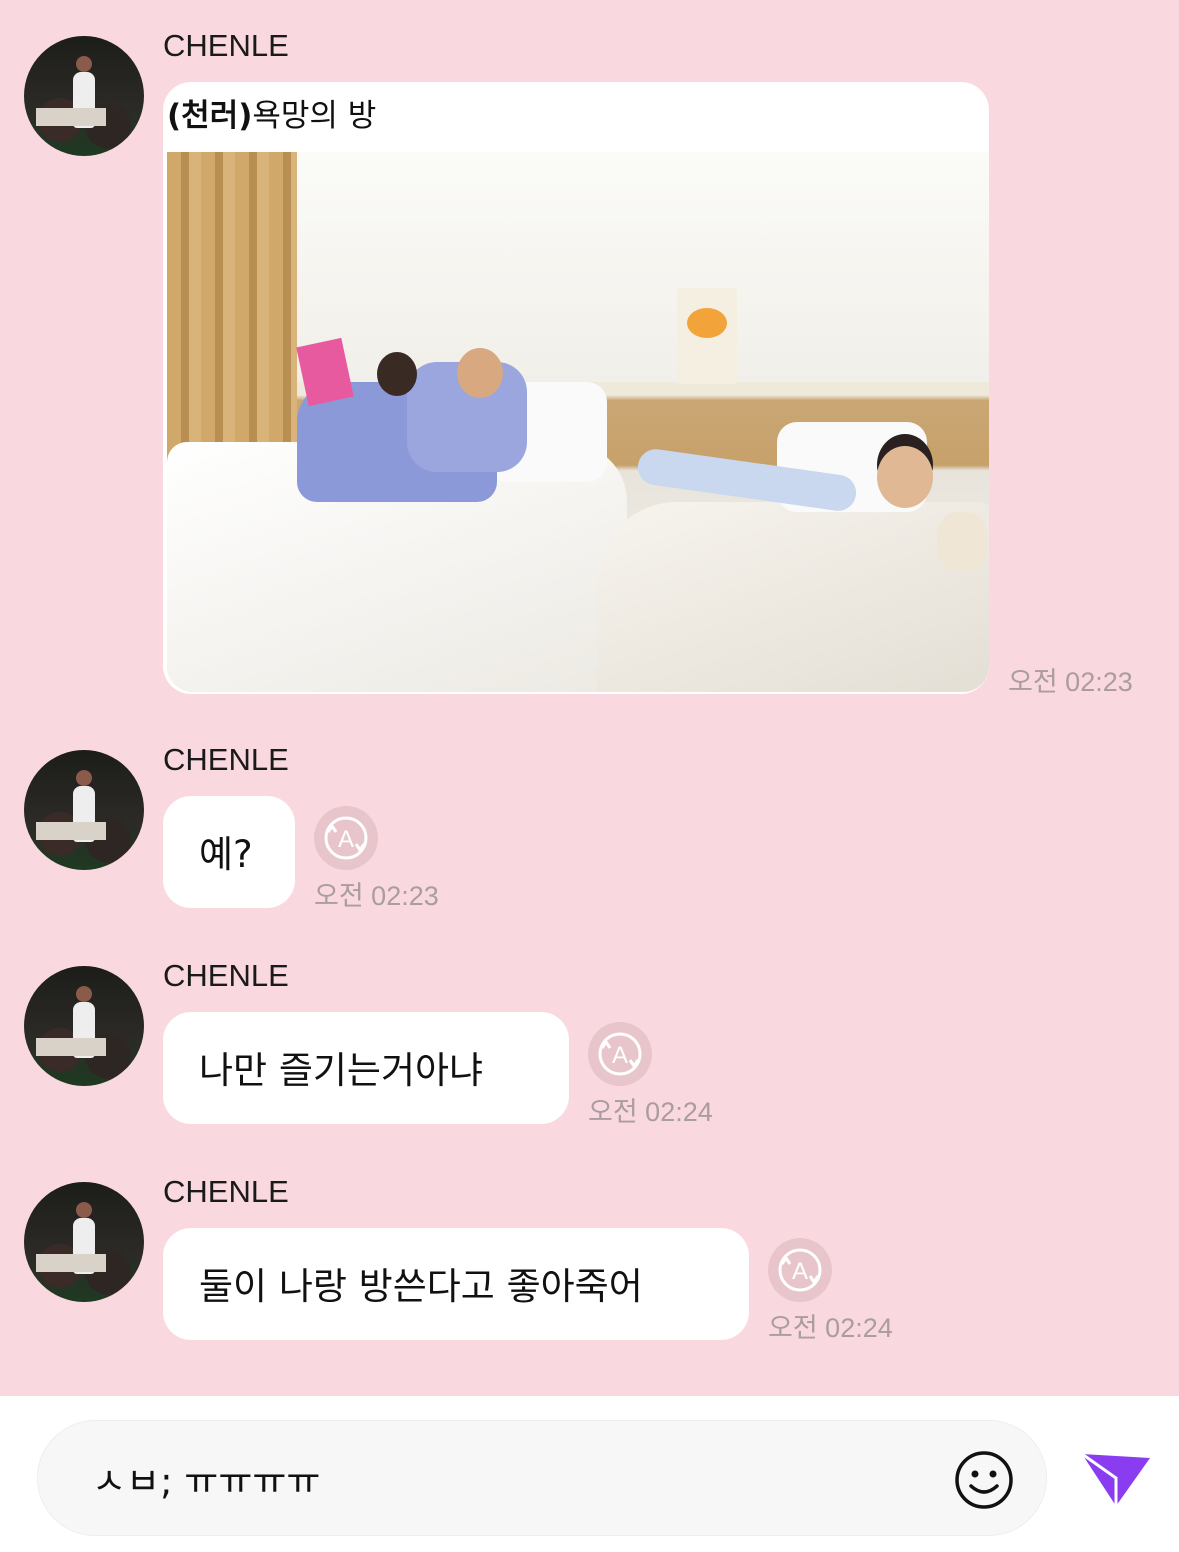 The width and height of the screenshot is (1179, 1552). I want to click on message-bubble: 둘이 나랑 방쓴다고 좋아죽어, so click(456, 1284).